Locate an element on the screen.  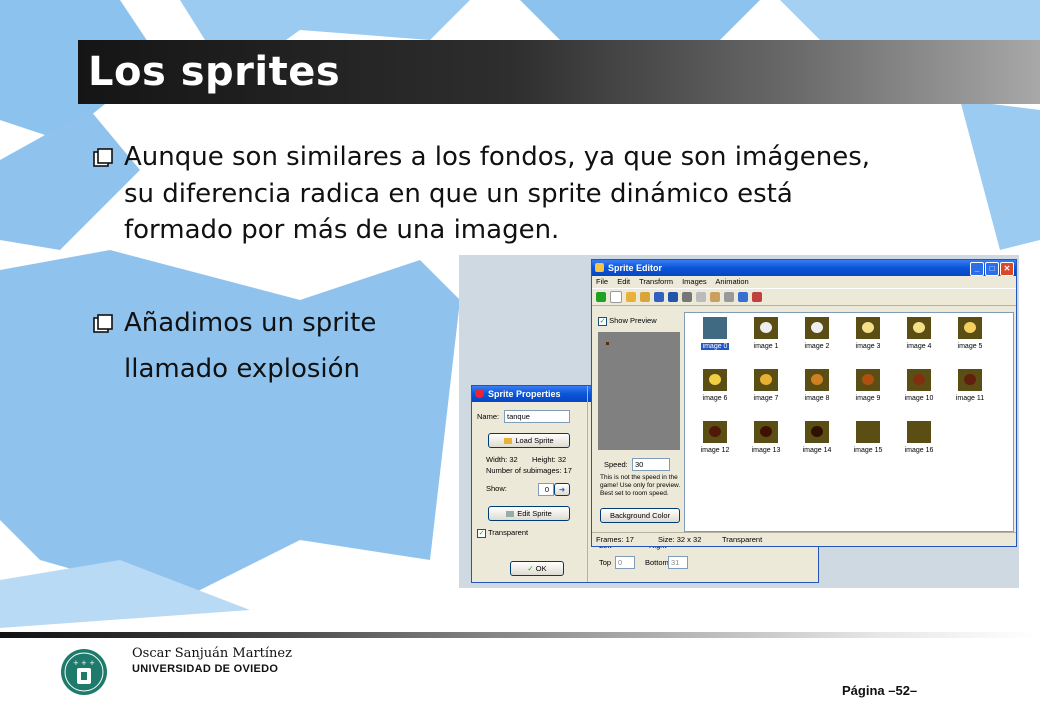
menu-animation: Animation is located at coordinates (731, 281).